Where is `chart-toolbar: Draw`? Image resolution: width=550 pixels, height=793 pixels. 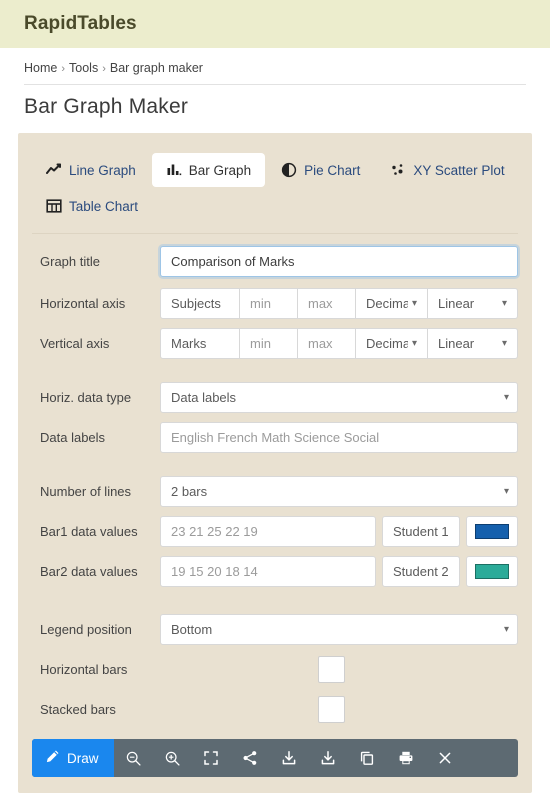 chart-toolbar: Draw is located at coordinates (275, 758).